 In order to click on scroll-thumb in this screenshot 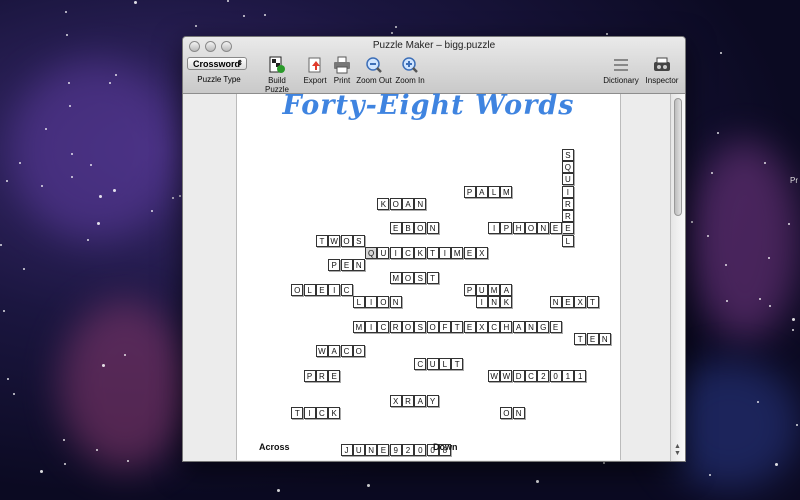, I will do `click(678, 157)`.